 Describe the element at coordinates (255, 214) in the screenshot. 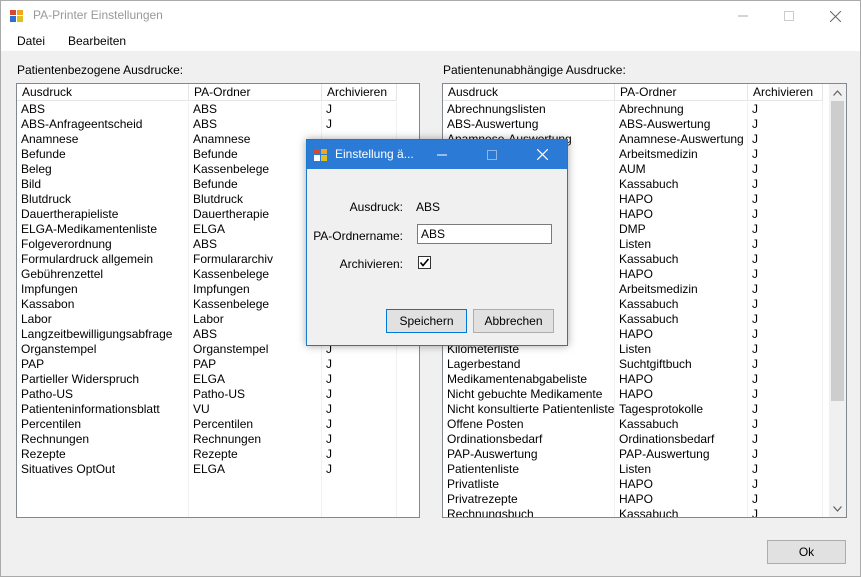

I see `left-cell: Dauertherapie` at that location.